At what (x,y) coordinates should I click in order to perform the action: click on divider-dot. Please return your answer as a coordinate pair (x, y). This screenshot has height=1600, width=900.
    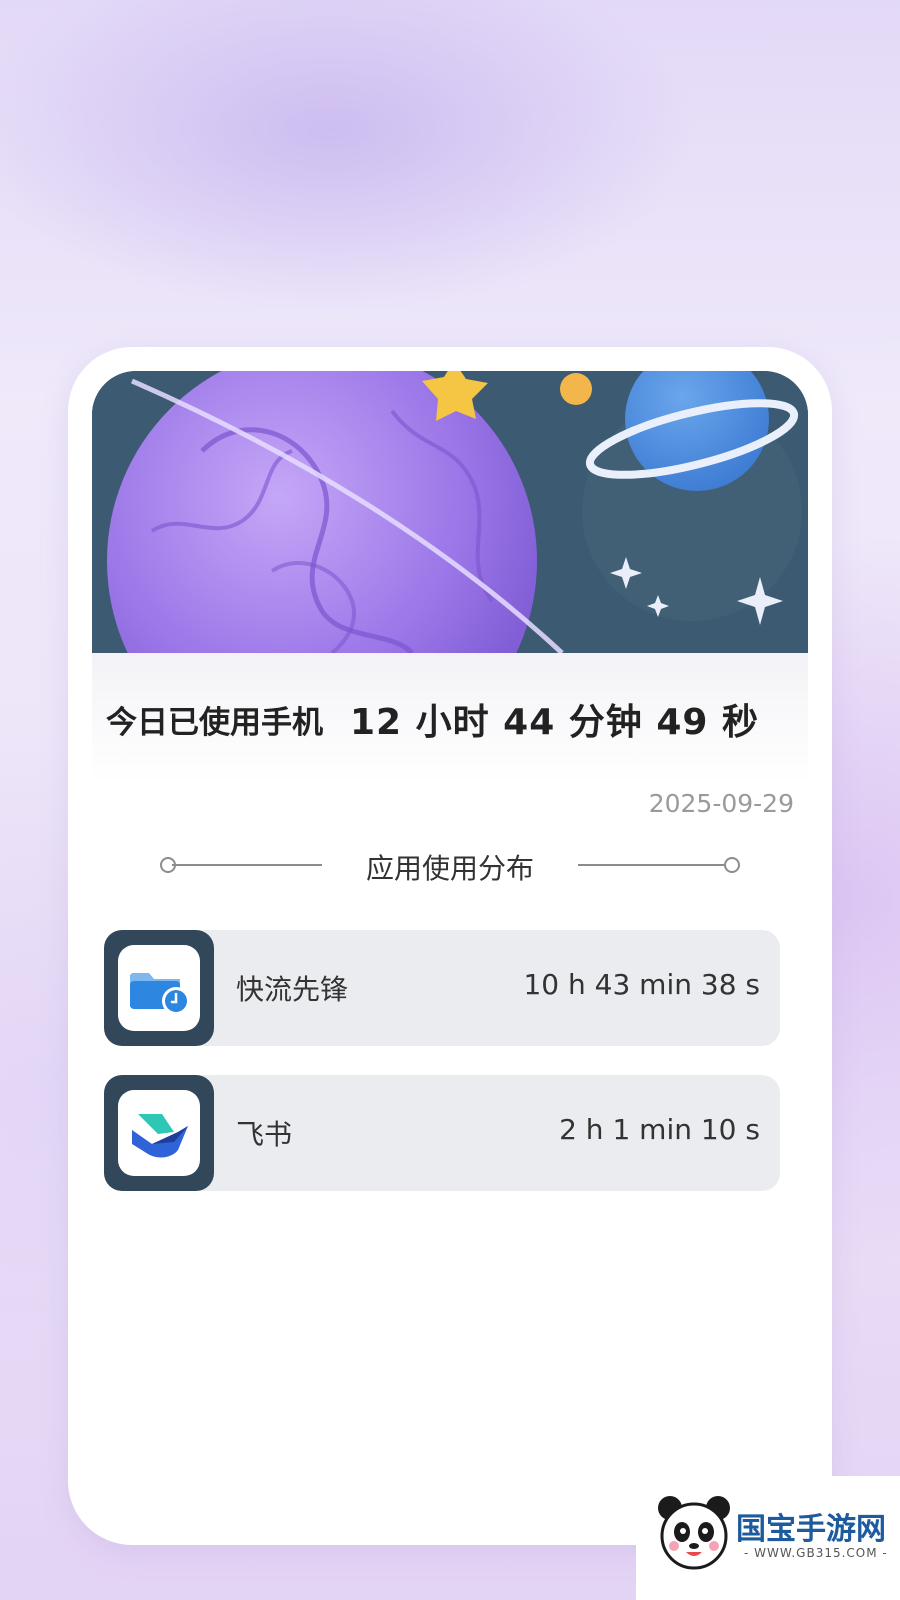
    Looking at the image, I should click on (732, 865).